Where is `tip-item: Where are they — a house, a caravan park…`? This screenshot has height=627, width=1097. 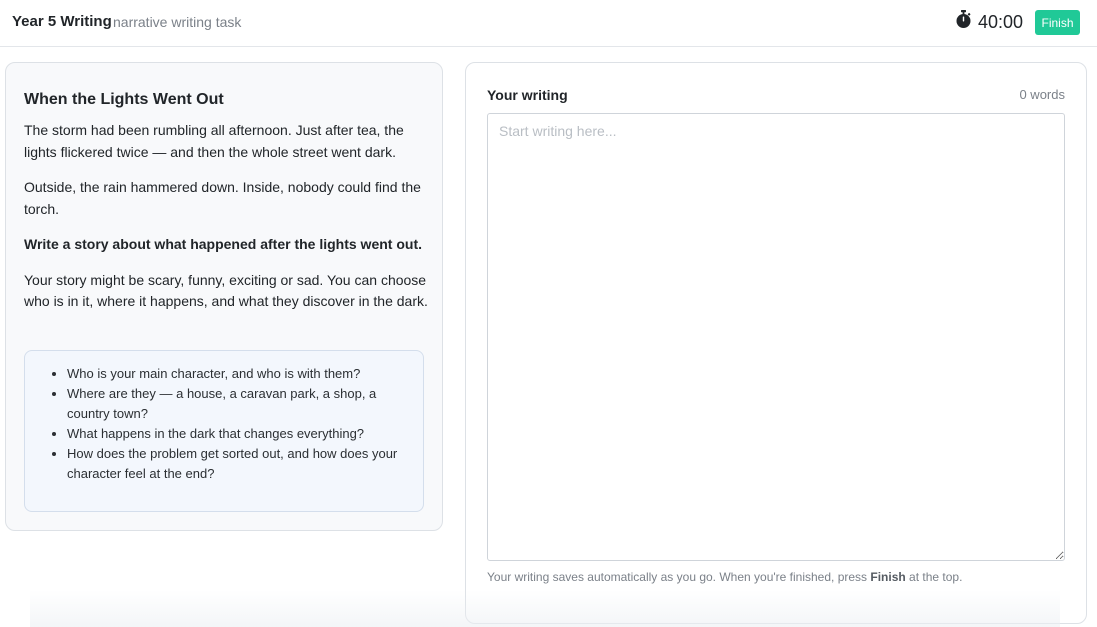 tip-item: Where are they — a house, a caravan park… is located at coordinates (238, 404).